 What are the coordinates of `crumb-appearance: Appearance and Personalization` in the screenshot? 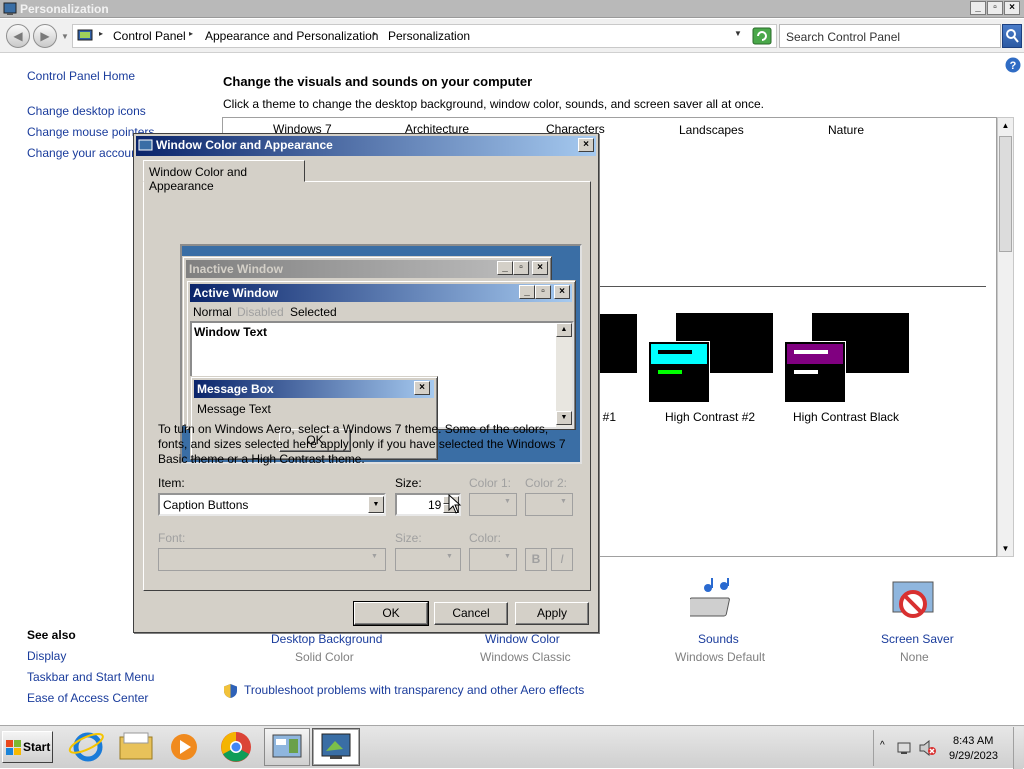 It's located at (291, 36).